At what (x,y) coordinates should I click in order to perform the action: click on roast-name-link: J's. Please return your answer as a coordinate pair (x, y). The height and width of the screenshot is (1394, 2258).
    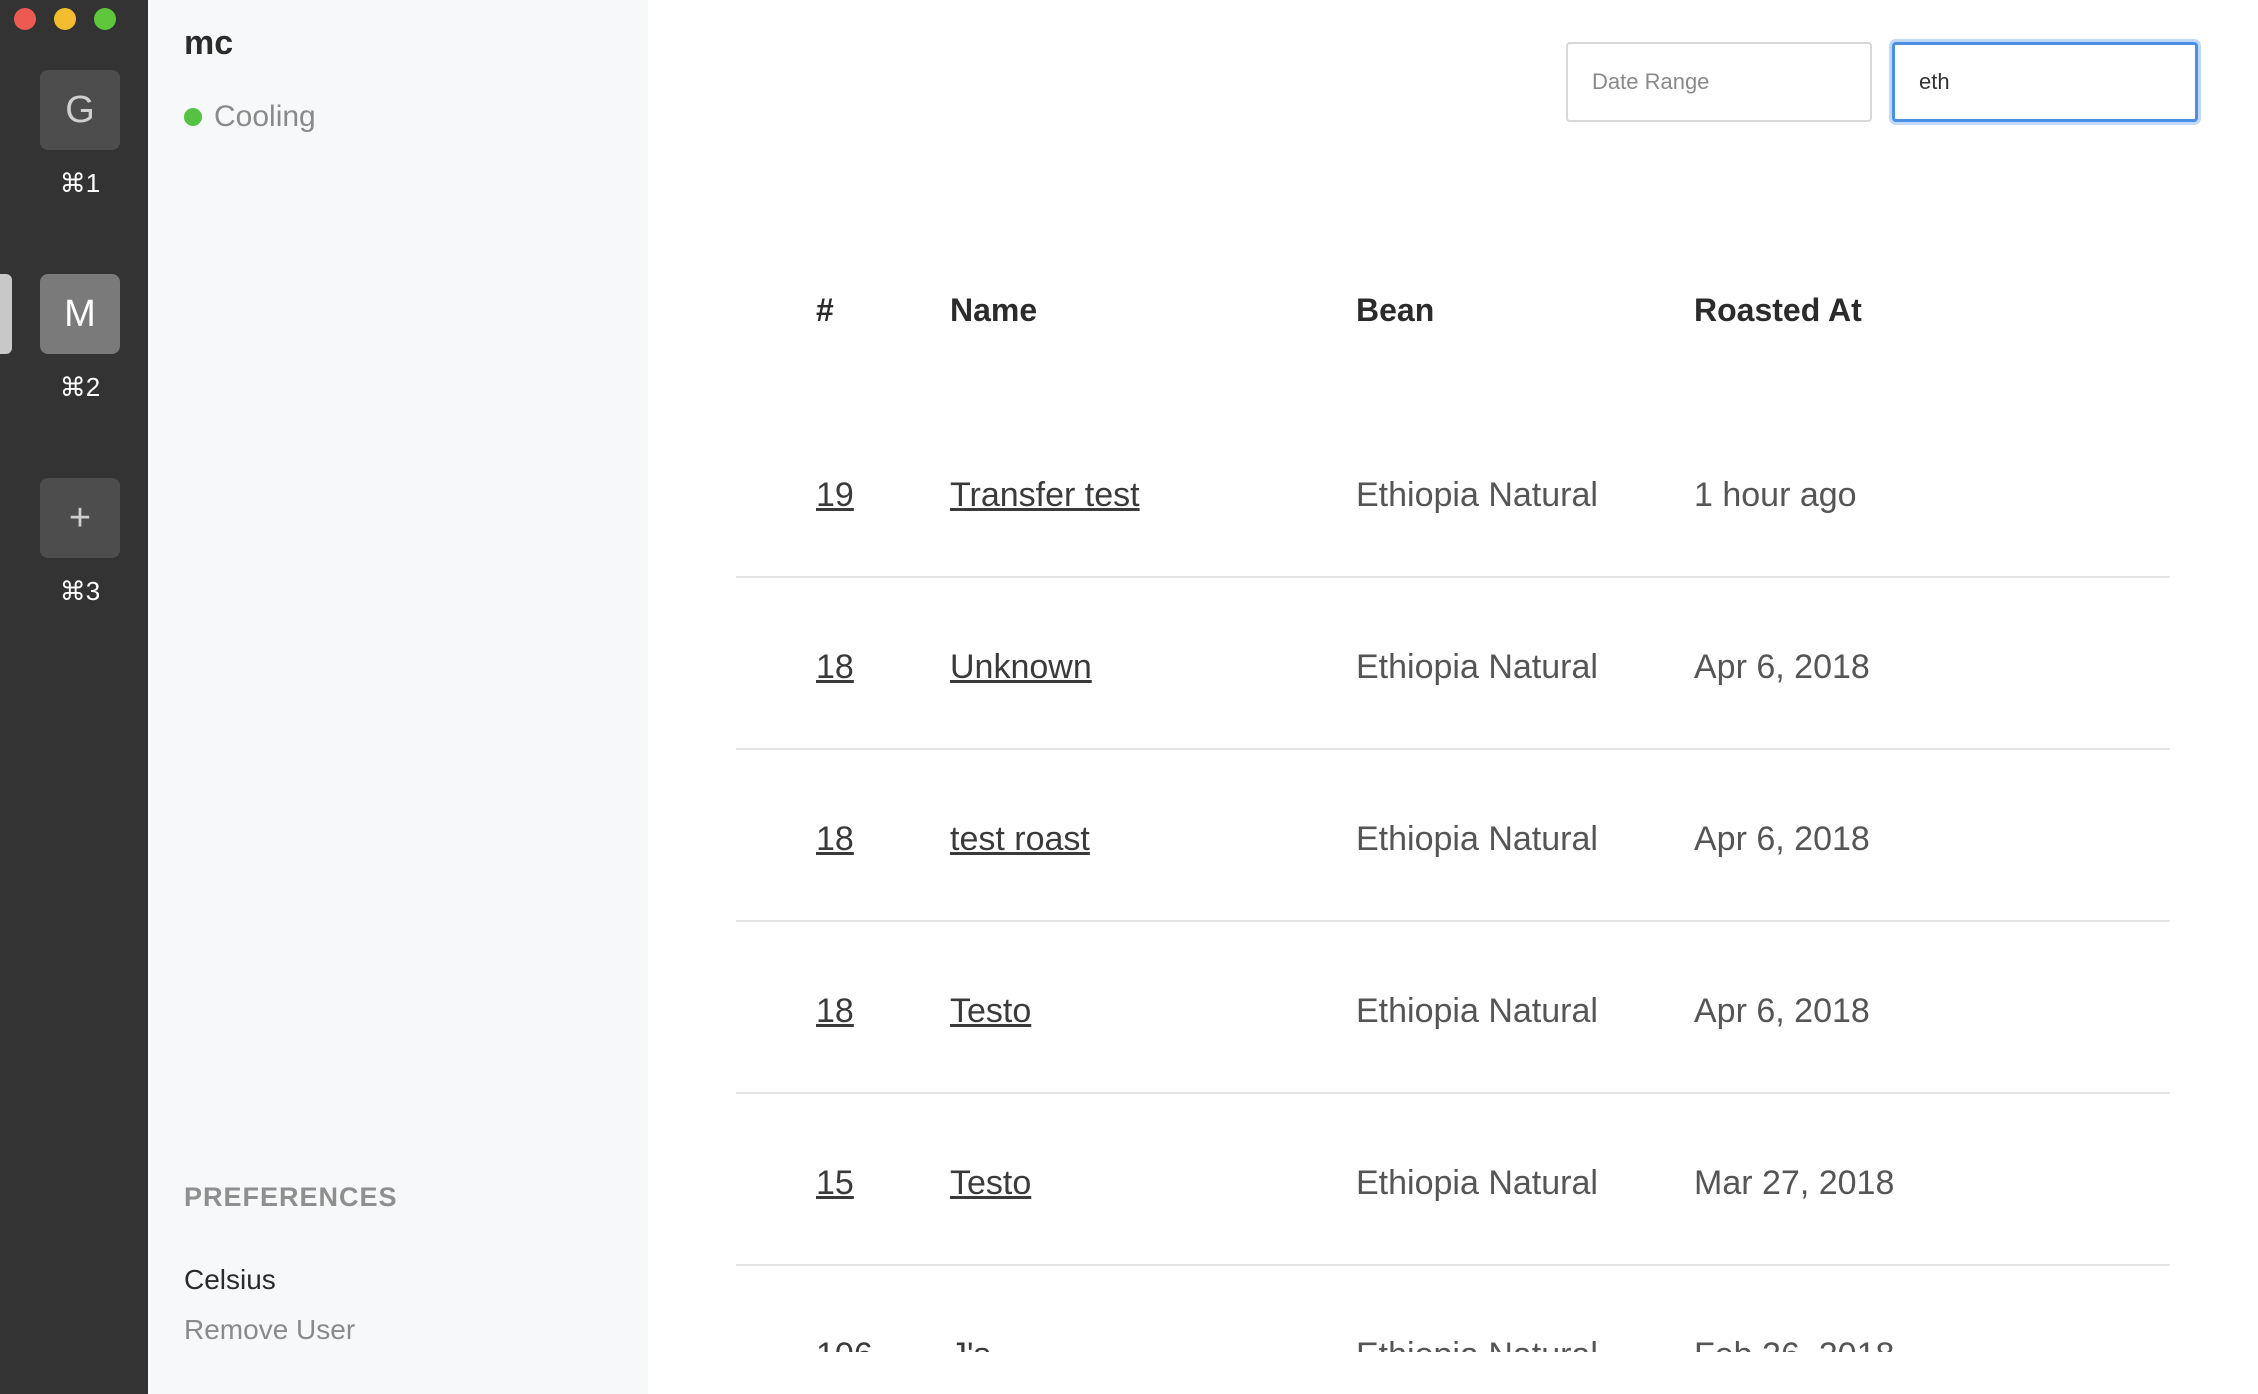
    Looking at the image, I should click on (970, 1344).